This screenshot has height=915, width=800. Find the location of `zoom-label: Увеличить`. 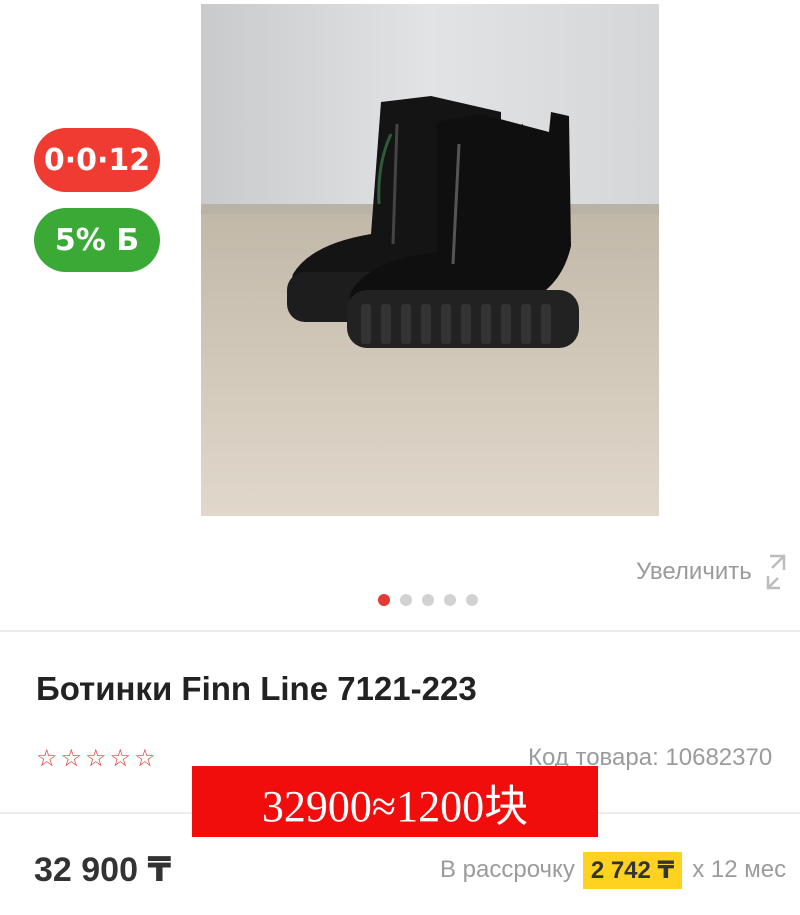

zoom-label: Увеличить is located at coordinates (694, 571).